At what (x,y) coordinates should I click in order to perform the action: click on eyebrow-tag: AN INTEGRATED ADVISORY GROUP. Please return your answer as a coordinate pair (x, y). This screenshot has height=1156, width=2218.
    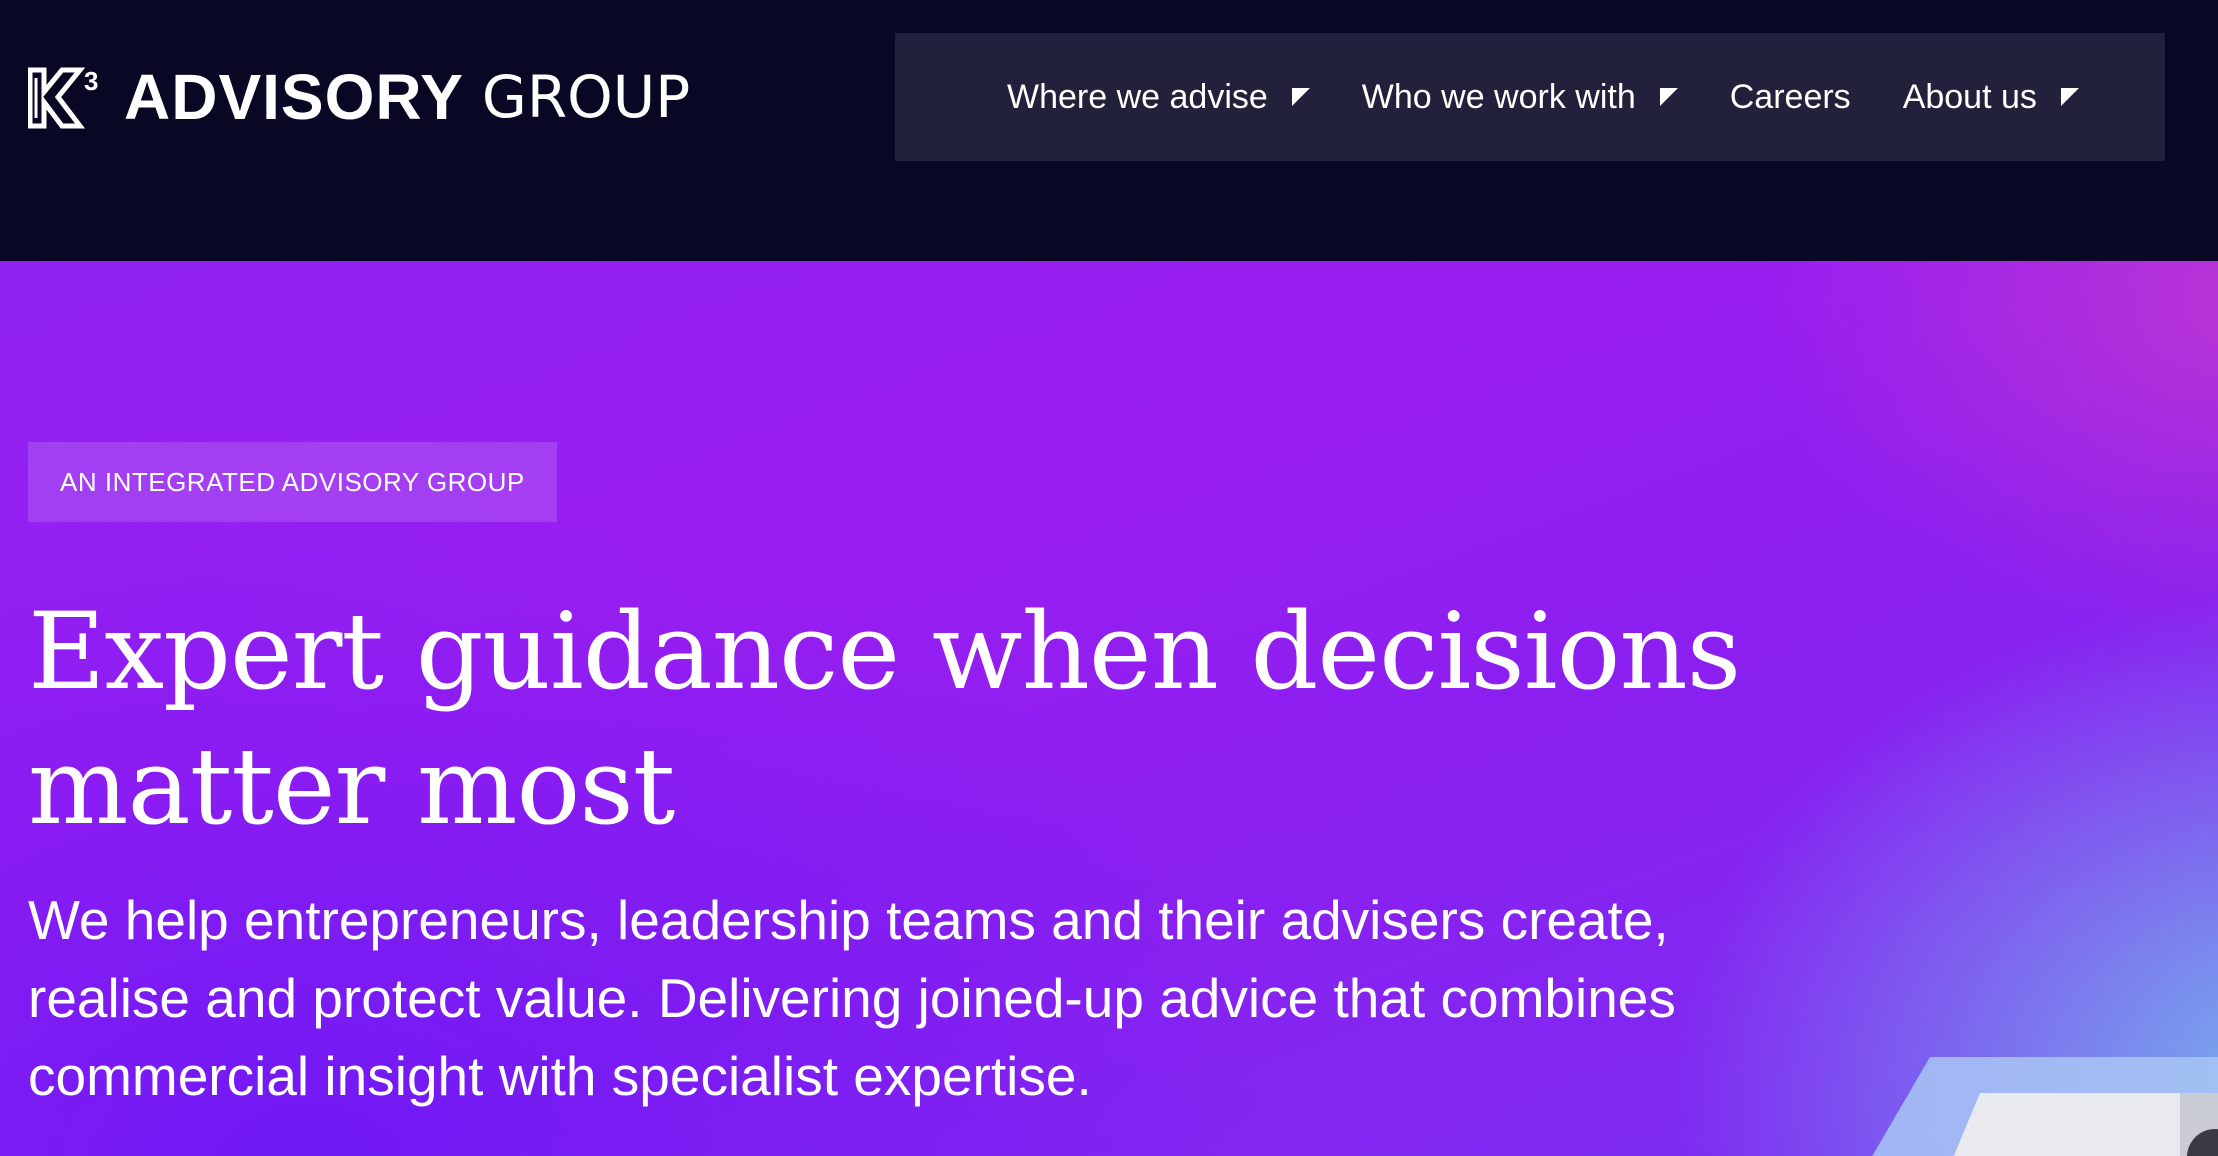
    Looking at the image, I should click on (292, 482).